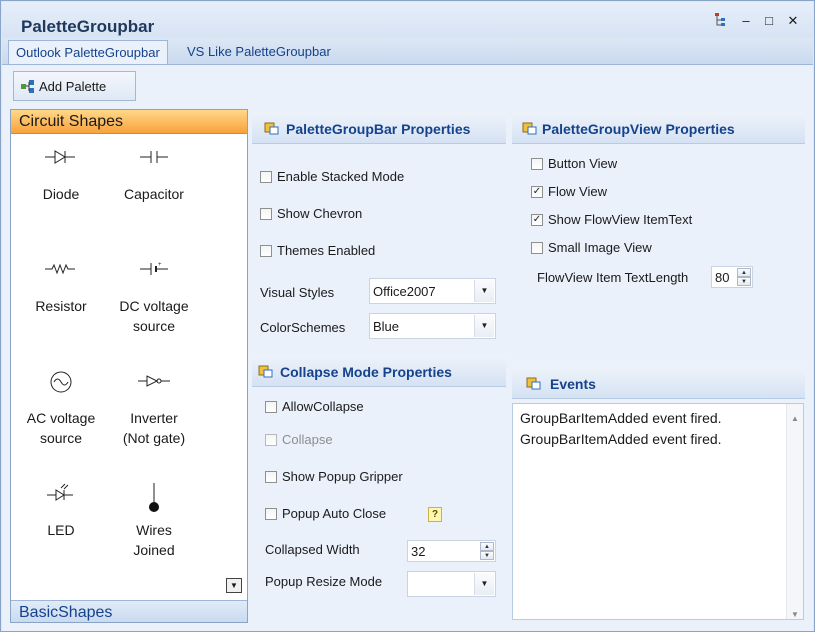 The width and height of the screenshot is (815, 632). I want to click on groupbar-properties-title: PaletteGroupBar Properties, so click(378, 129).